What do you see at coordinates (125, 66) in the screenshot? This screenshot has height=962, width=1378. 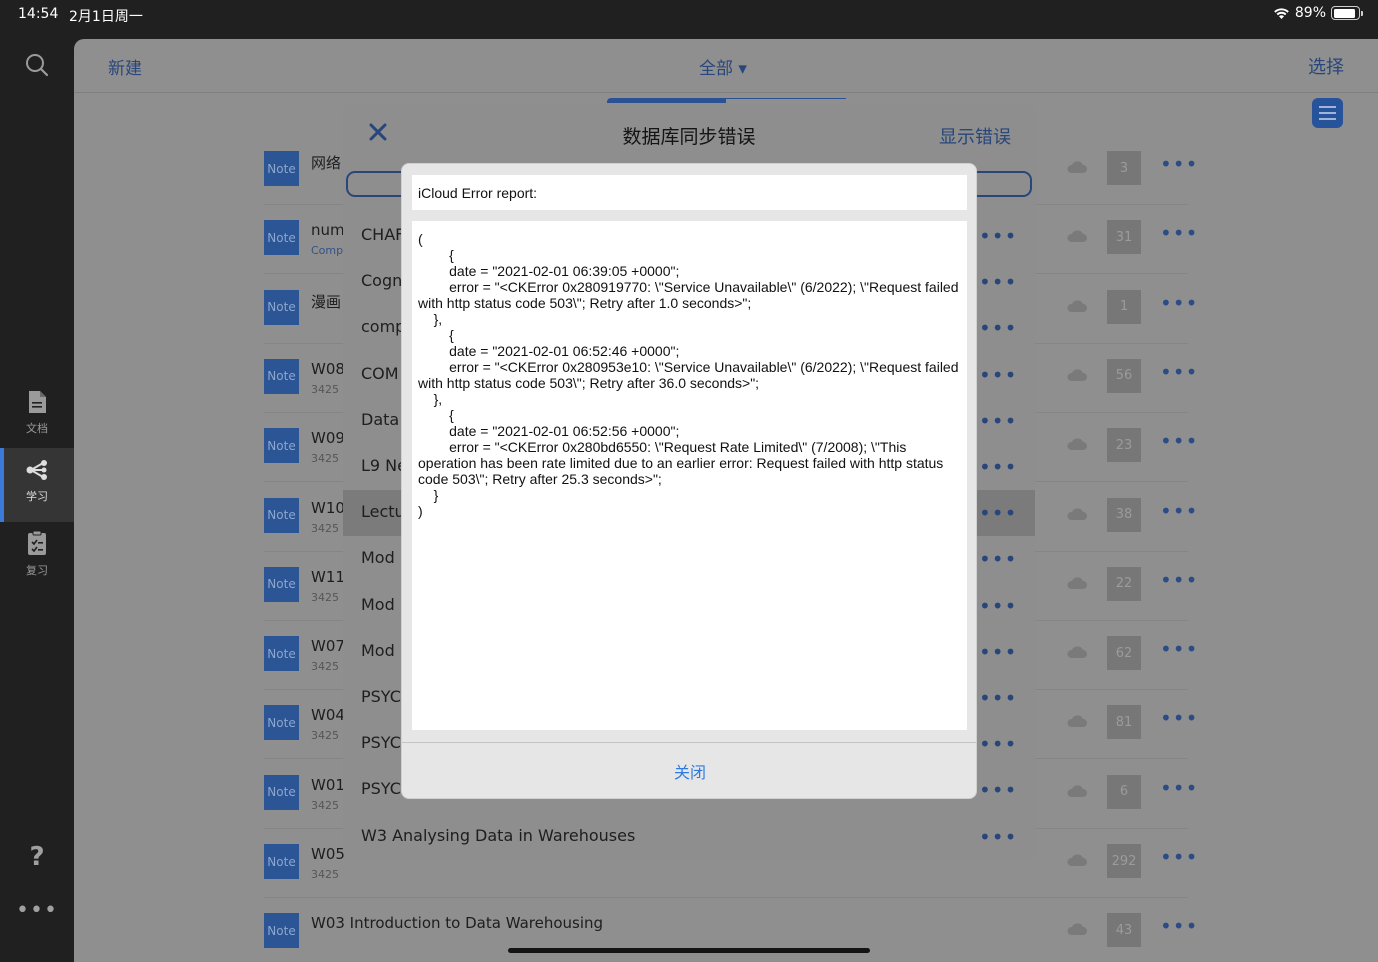 I see `new-button: 新建` at bounding box center [125, 66].